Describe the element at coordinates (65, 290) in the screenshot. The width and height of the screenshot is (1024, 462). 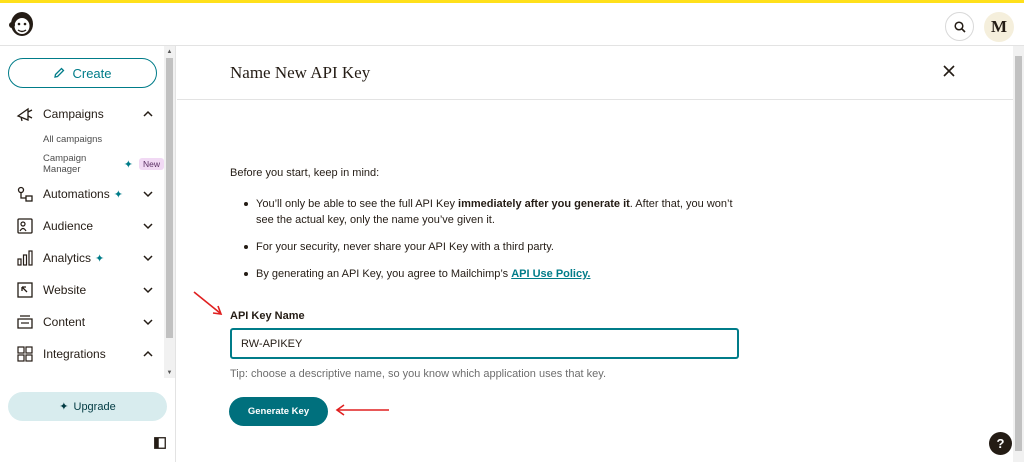
I see `sidebar-item-label: Website` at that location.